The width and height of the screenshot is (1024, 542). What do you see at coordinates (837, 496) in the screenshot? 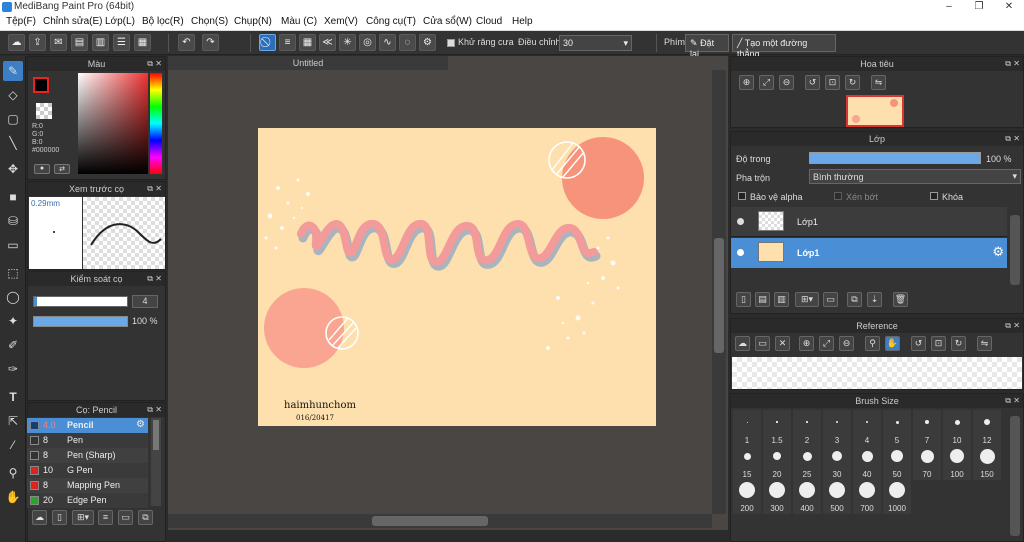
I see `brush-size-option: 500` at bounding box center [837, 496].